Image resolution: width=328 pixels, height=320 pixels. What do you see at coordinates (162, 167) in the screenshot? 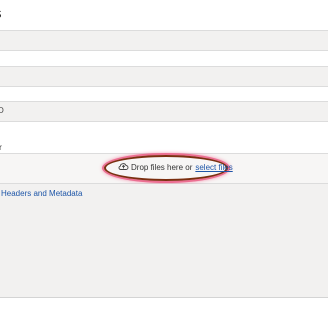
I see `dropzone-text: Drop files here or` at bounding box center [162, 167].